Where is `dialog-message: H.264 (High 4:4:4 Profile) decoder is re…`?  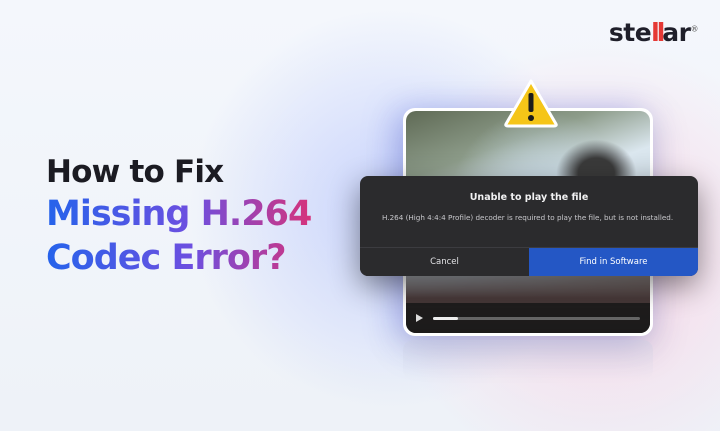 dialog-message: H.264 (High 4:4:4 Profile) decoder is re… is located at coordinates (528, 217).